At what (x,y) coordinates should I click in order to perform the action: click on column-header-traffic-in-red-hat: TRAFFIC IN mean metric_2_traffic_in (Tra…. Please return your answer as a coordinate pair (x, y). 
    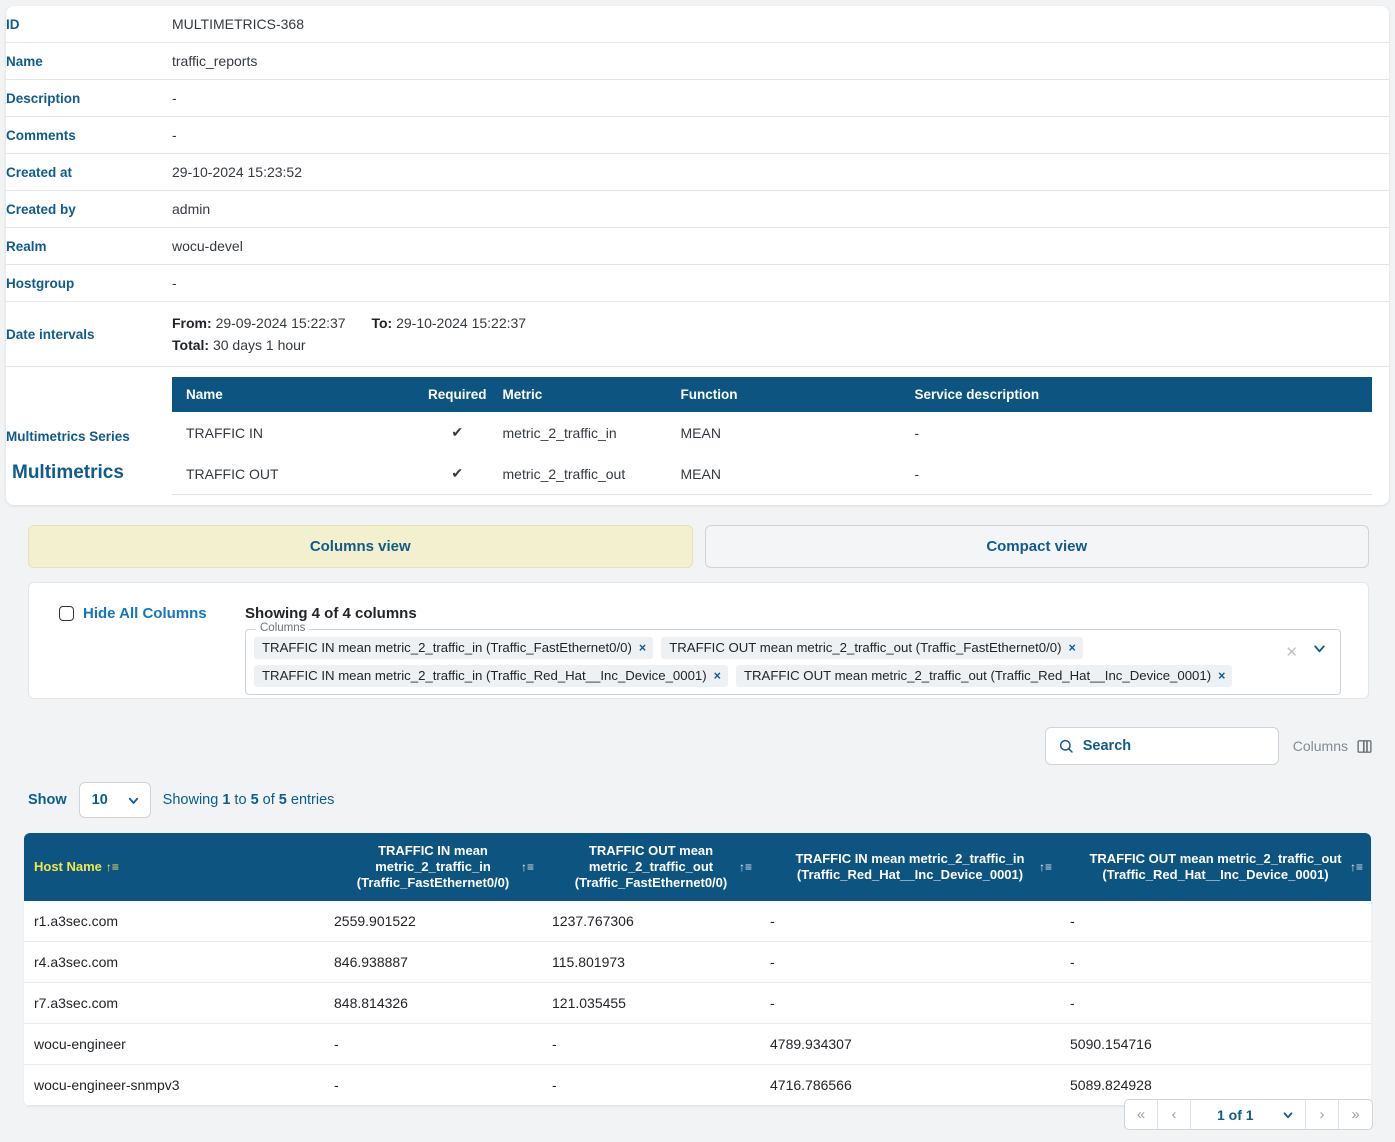
    Looking at the image, I should click on (910, 867).